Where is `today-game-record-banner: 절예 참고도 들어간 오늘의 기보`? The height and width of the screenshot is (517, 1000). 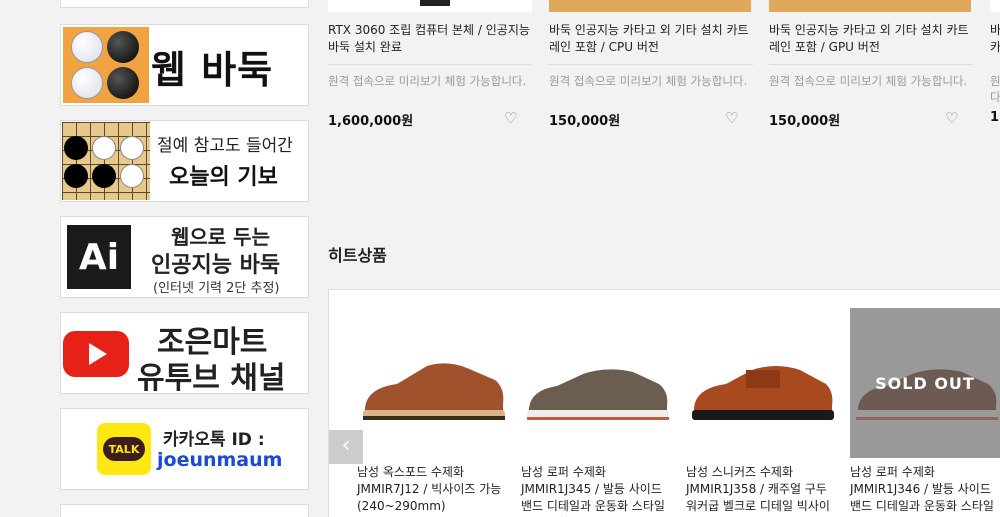 today-game-record-banner: 절예 참고도 들어간 오늘의 기보 is located at coordinates (184, 161).